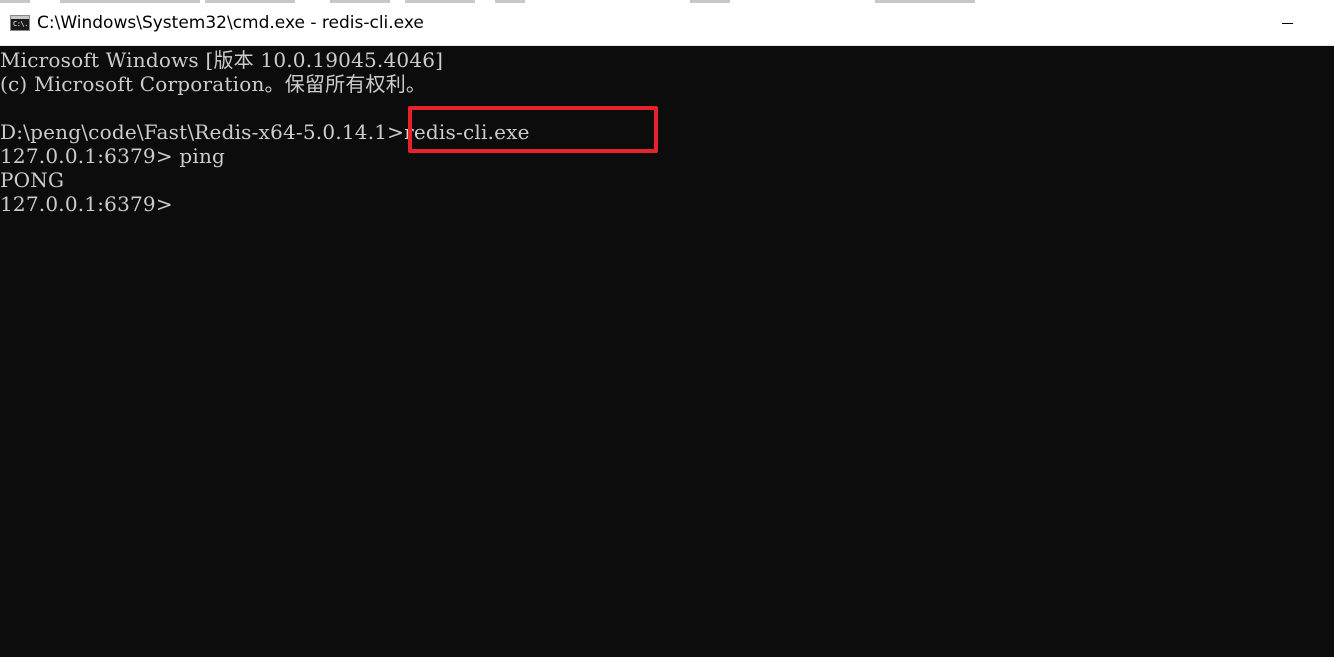  I want to click on minimize-button, so click(1288, 23).